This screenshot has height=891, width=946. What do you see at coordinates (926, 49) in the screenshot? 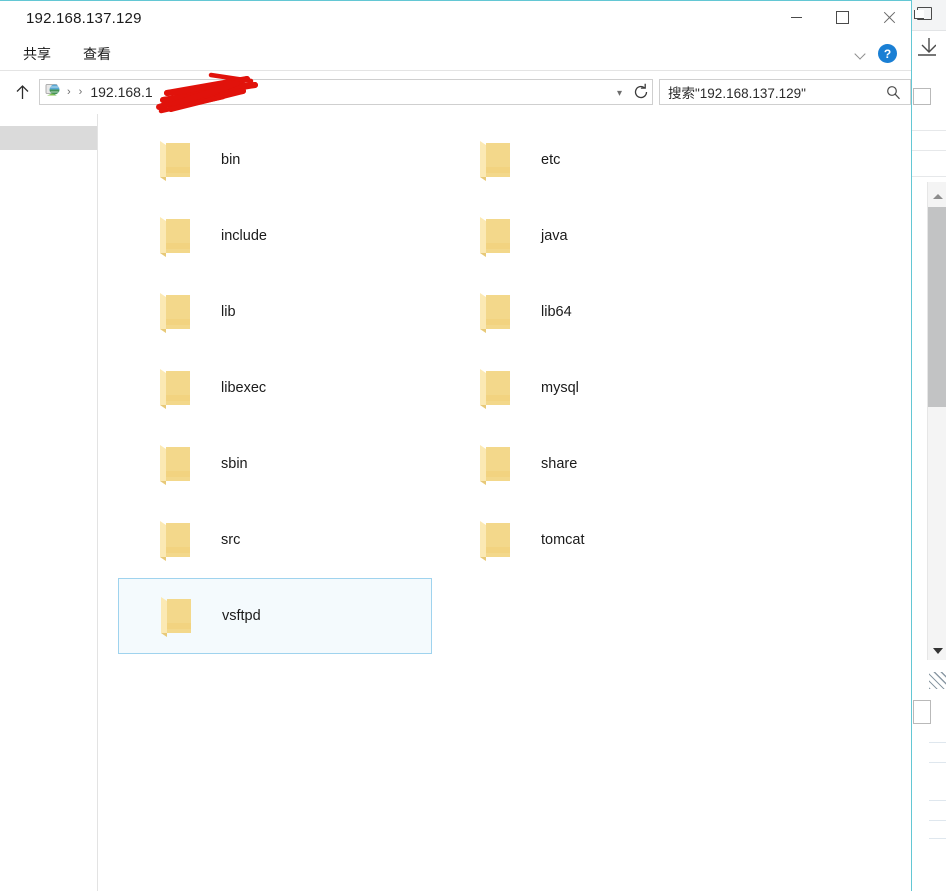
I see `download-arrow-icon` at bounding box center [926, 49].